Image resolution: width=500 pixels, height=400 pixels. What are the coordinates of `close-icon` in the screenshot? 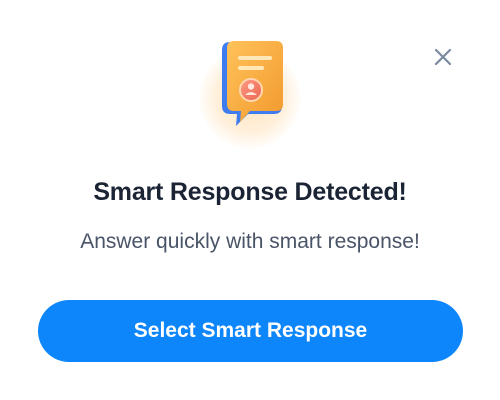 It's located at (443, 57).